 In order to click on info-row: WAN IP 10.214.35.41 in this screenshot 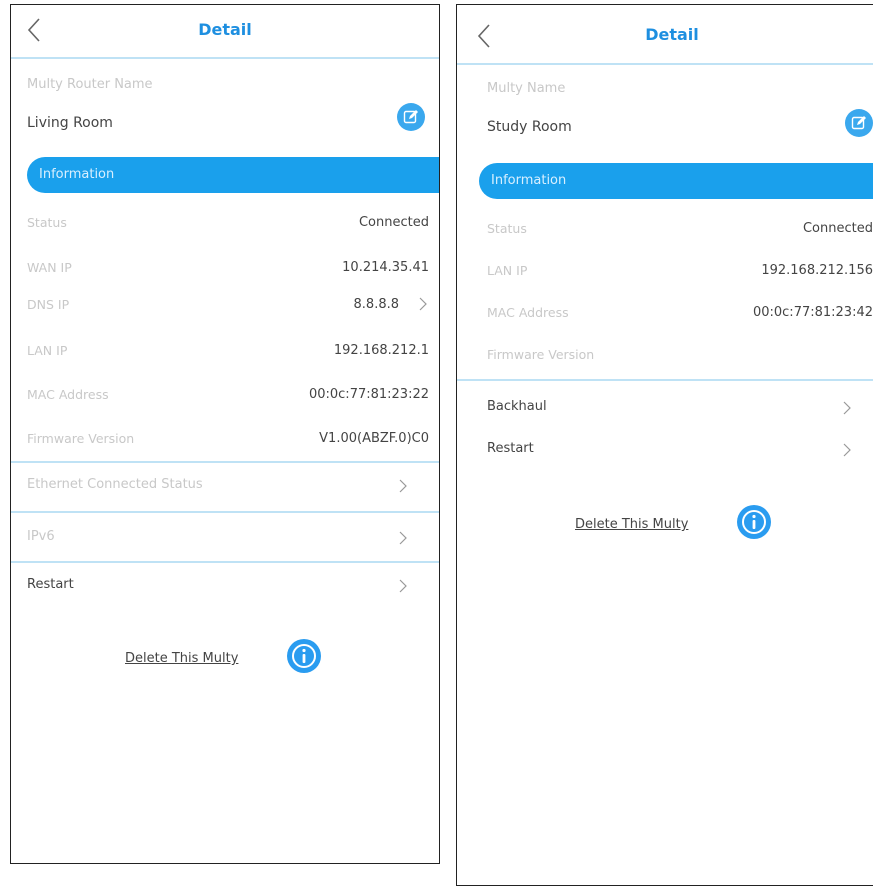, I will do `click(228, 270)`.